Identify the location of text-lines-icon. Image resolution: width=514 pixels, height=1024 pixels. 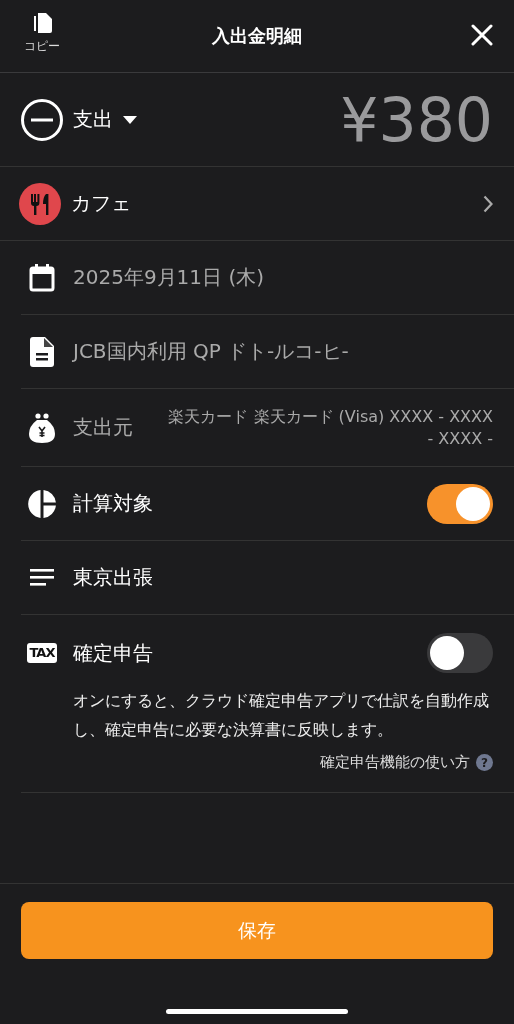
(42, 577).